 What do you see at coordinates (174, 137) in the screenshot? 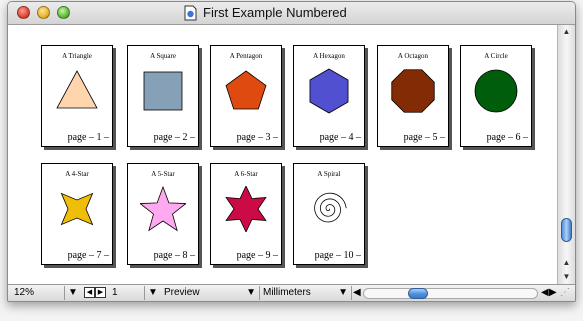
I see `page-number-label: page – 2 –` at bounding box center [174, 137].